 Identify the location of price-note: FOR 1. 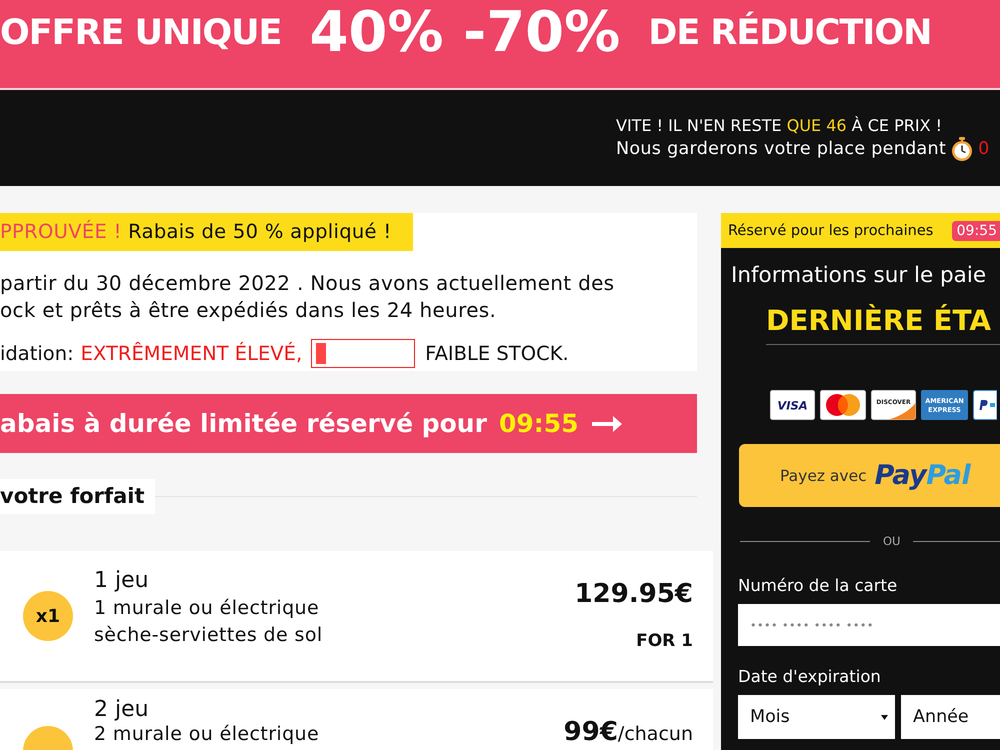
(664, 641).